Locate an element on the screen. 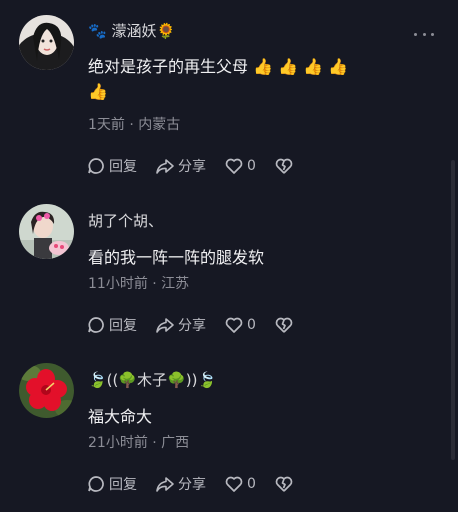 The image size is (458, 512). comment-meta: 21小时前 · 广西 is located at coordinates (139, 443).